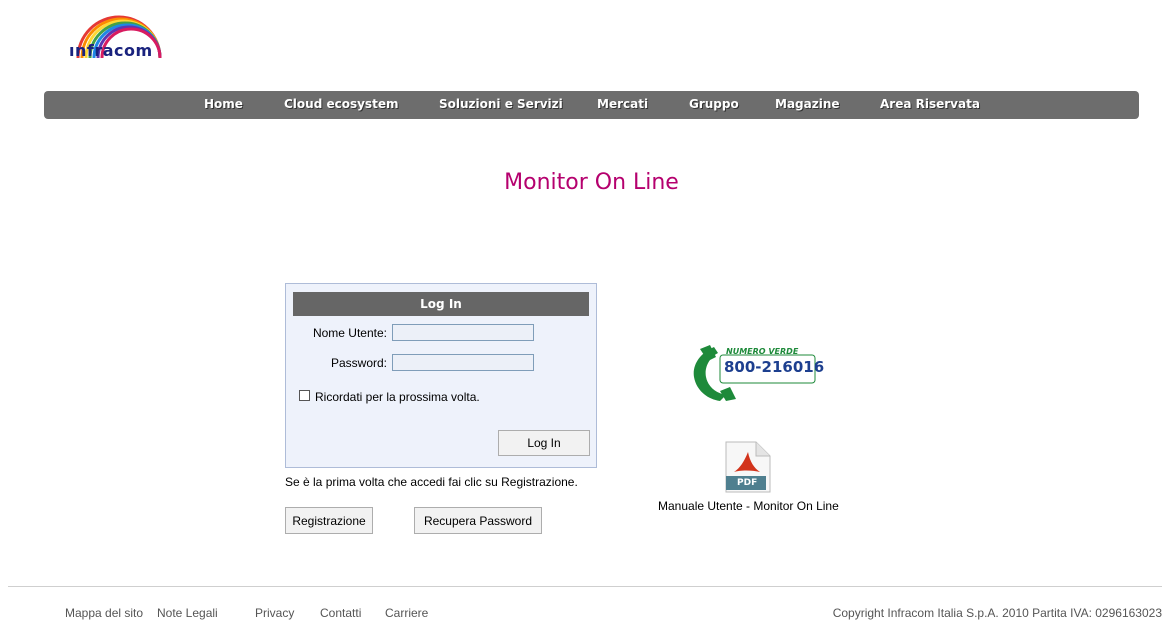 This screenshot has width=1162, height=620. I want to click on login-button: Log In, so click(544, 443).